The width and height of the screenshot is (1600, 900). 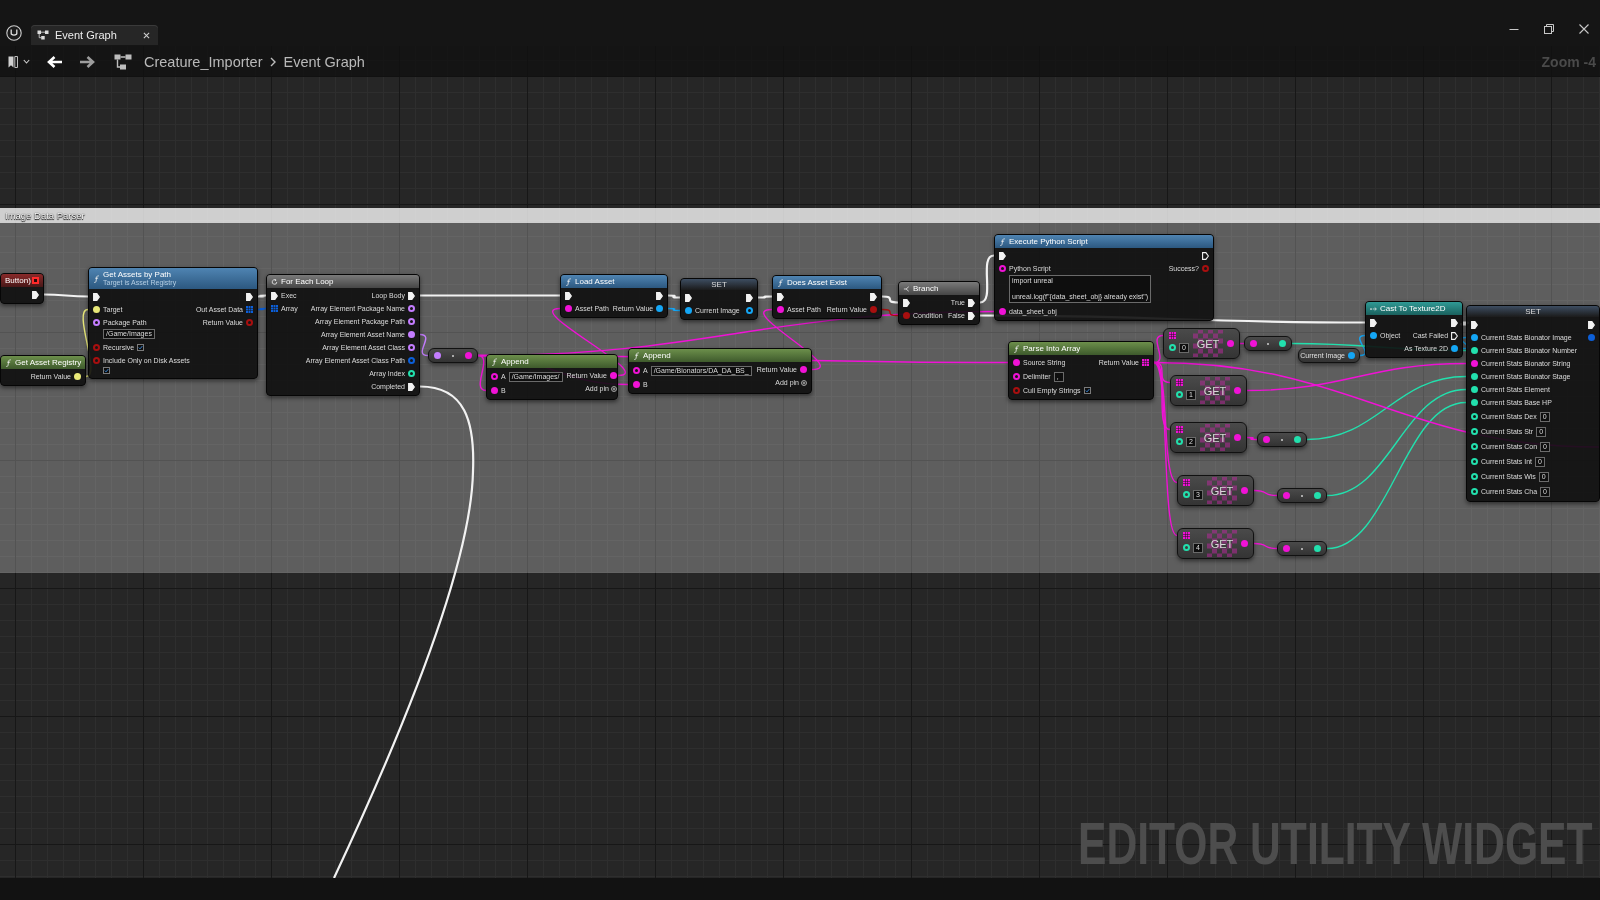 I want to click on set-variable-node, so click(x=1533, y=403).